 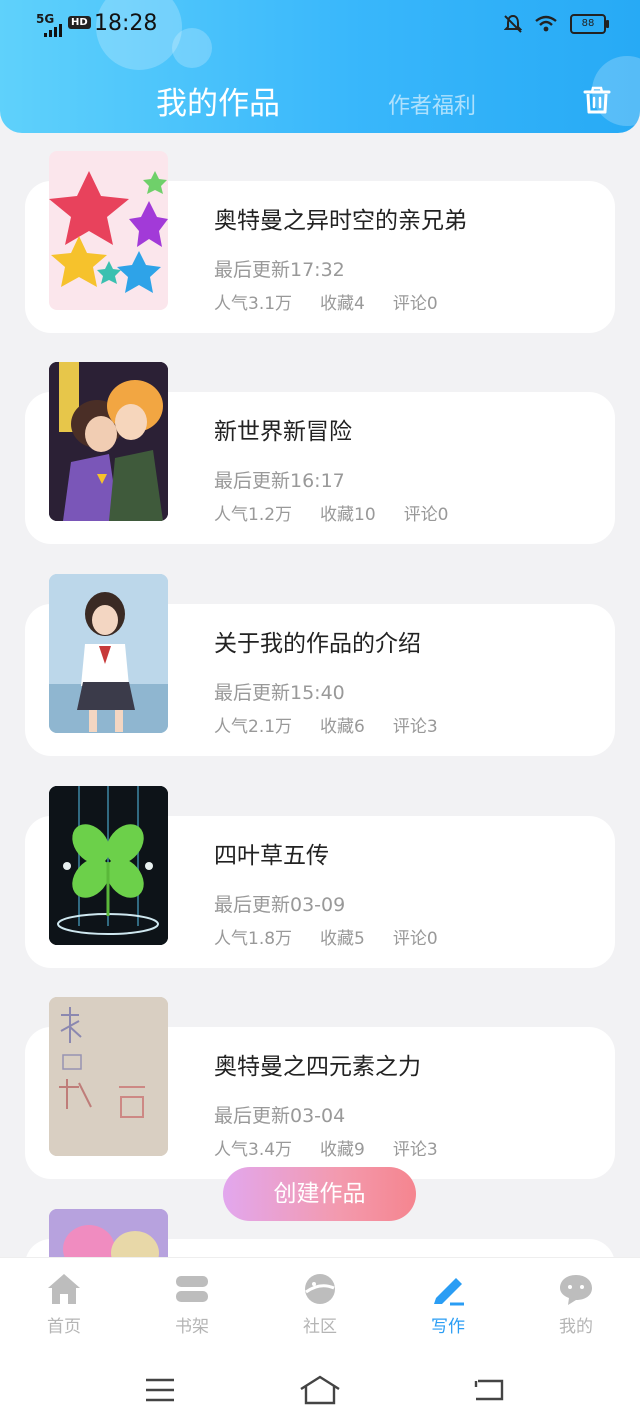 What do you see at coordinates (280, 1116) in the screenshot?
I see `work-updated-time: 最后更新03-04` at bounding box center [280, 1116].